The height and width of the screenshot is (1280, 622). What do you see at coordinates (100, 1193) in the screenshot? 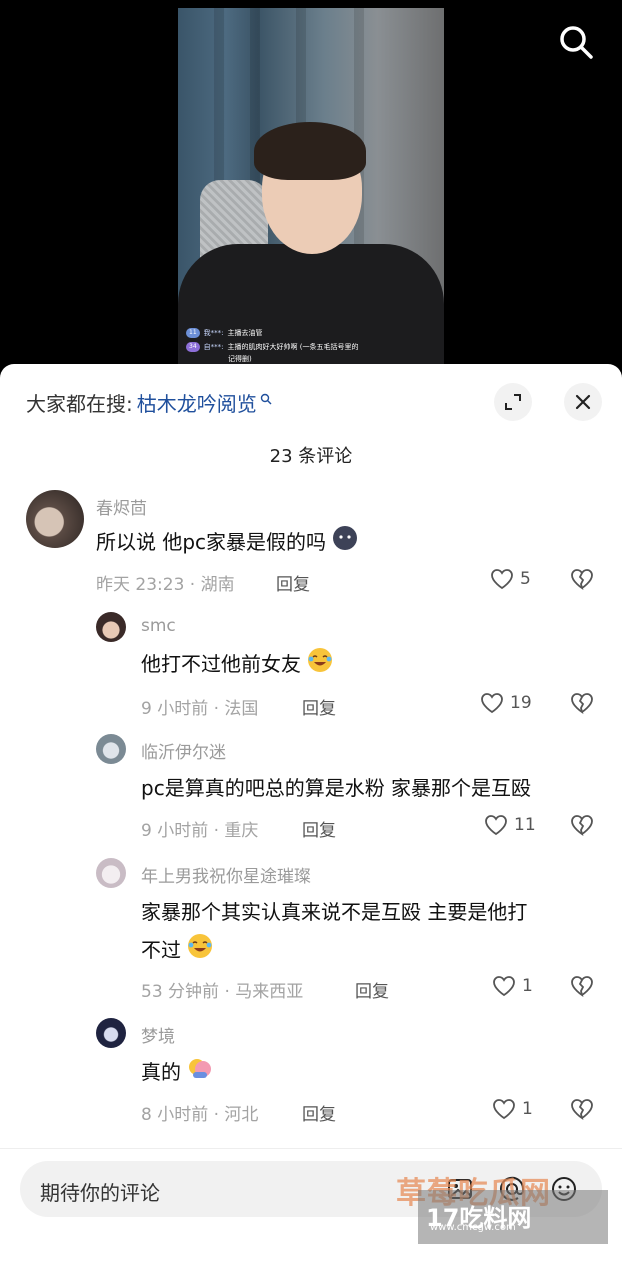
I see `comment-input-placeholder: 期待你的评论` at bounding box center [100, 1193].